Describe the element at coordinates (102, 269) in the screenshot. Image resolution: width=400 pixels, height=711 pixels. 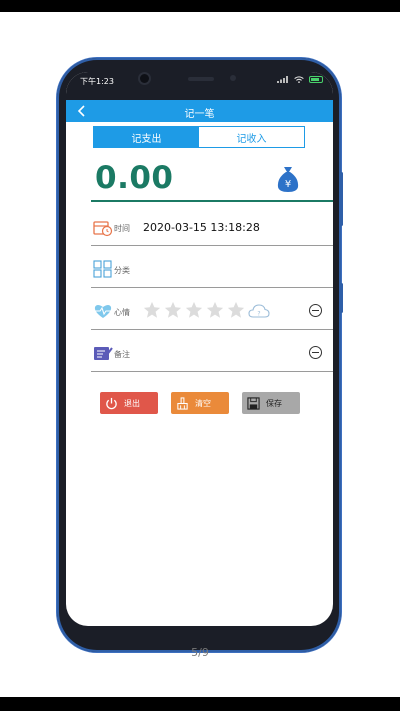
I see `category-grid-icon` at that location.